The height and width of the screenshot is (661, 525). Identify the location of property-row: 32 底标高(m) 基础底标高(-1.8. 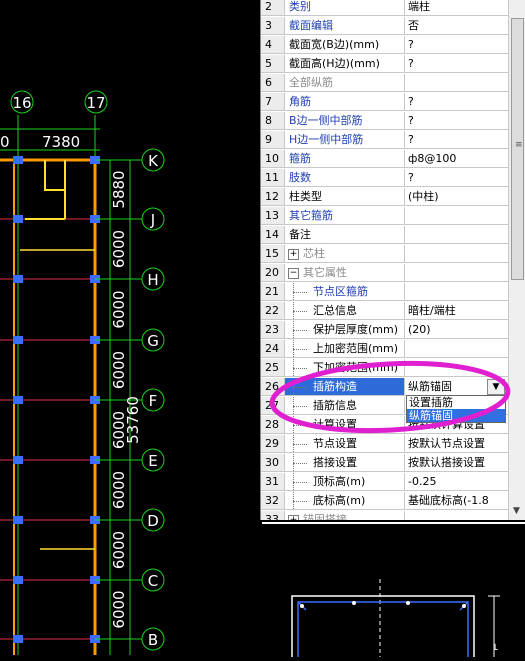
(384, 501).